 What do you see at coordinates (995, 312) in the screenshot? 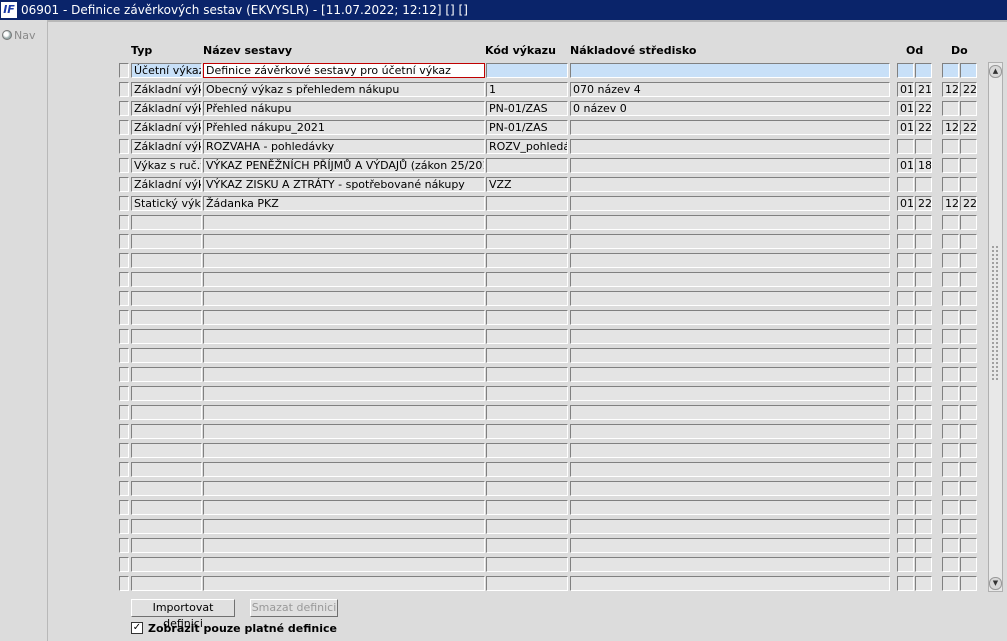
I see `scroll-grip` at bounding box center [995, 312].